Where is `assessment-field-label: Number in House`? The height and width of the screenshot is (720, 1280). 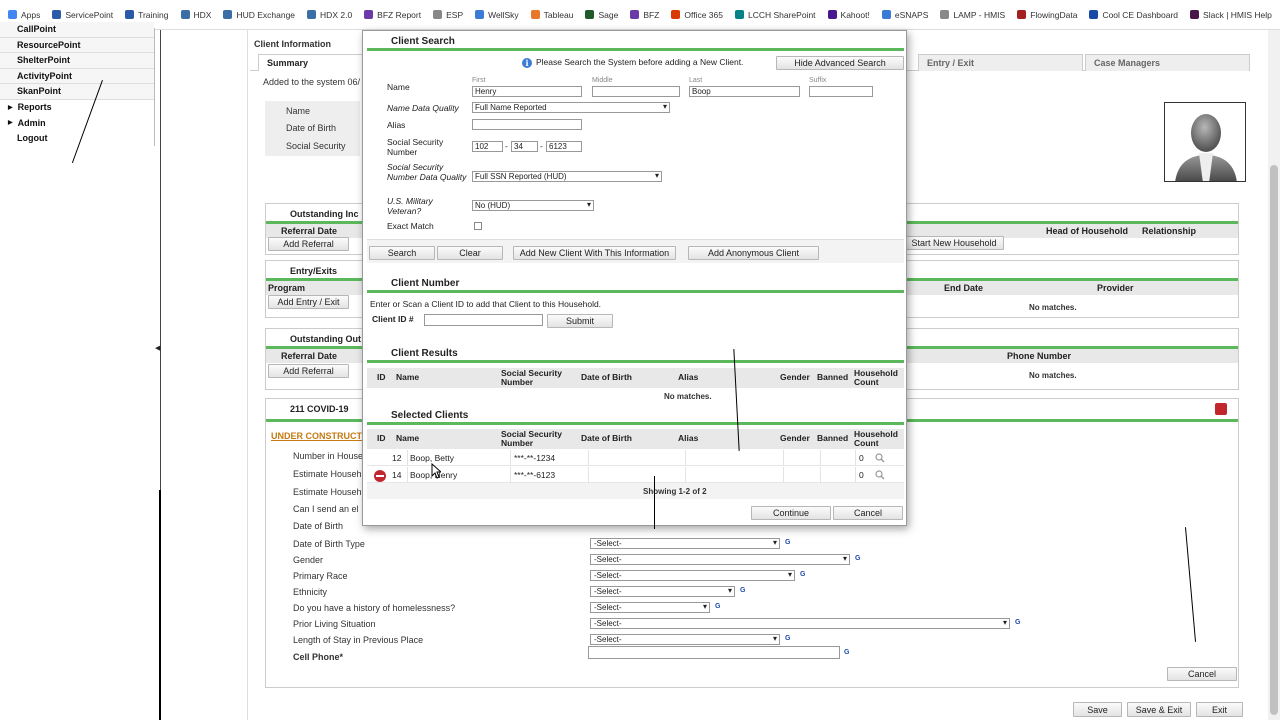 assessment-field-label: Number in House is located at coordinates (328, 456).